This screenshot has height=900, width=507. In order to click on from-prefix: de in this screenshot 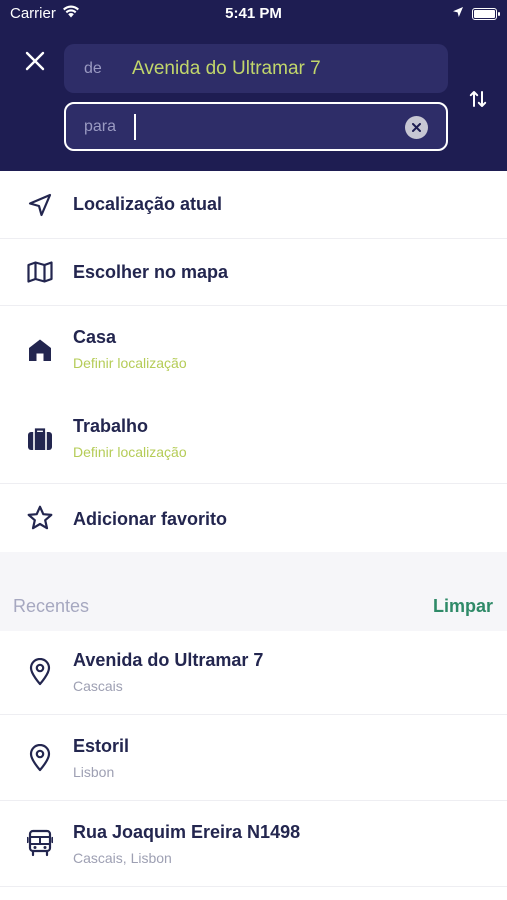, I will do `click(93, 68)`.